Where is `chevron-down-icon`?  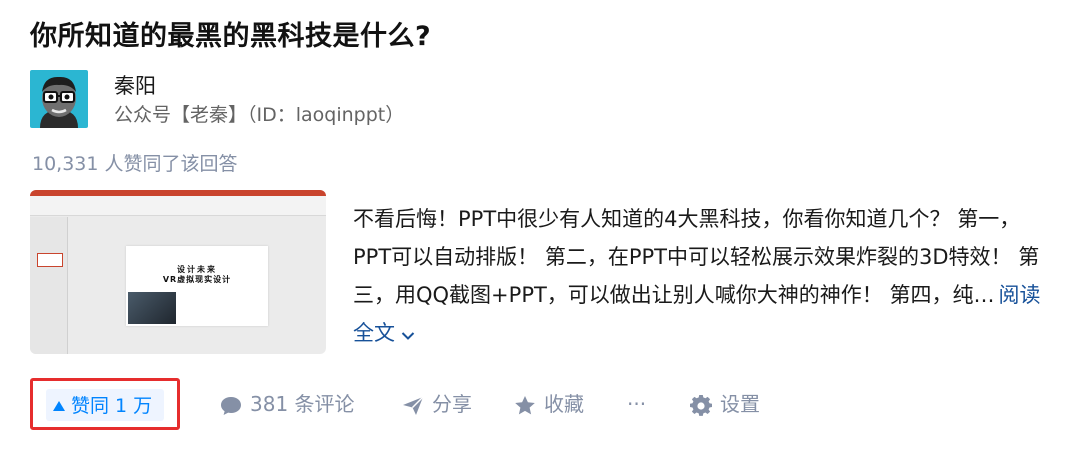
chevron-down-icon is located at coordinates (408, 334).